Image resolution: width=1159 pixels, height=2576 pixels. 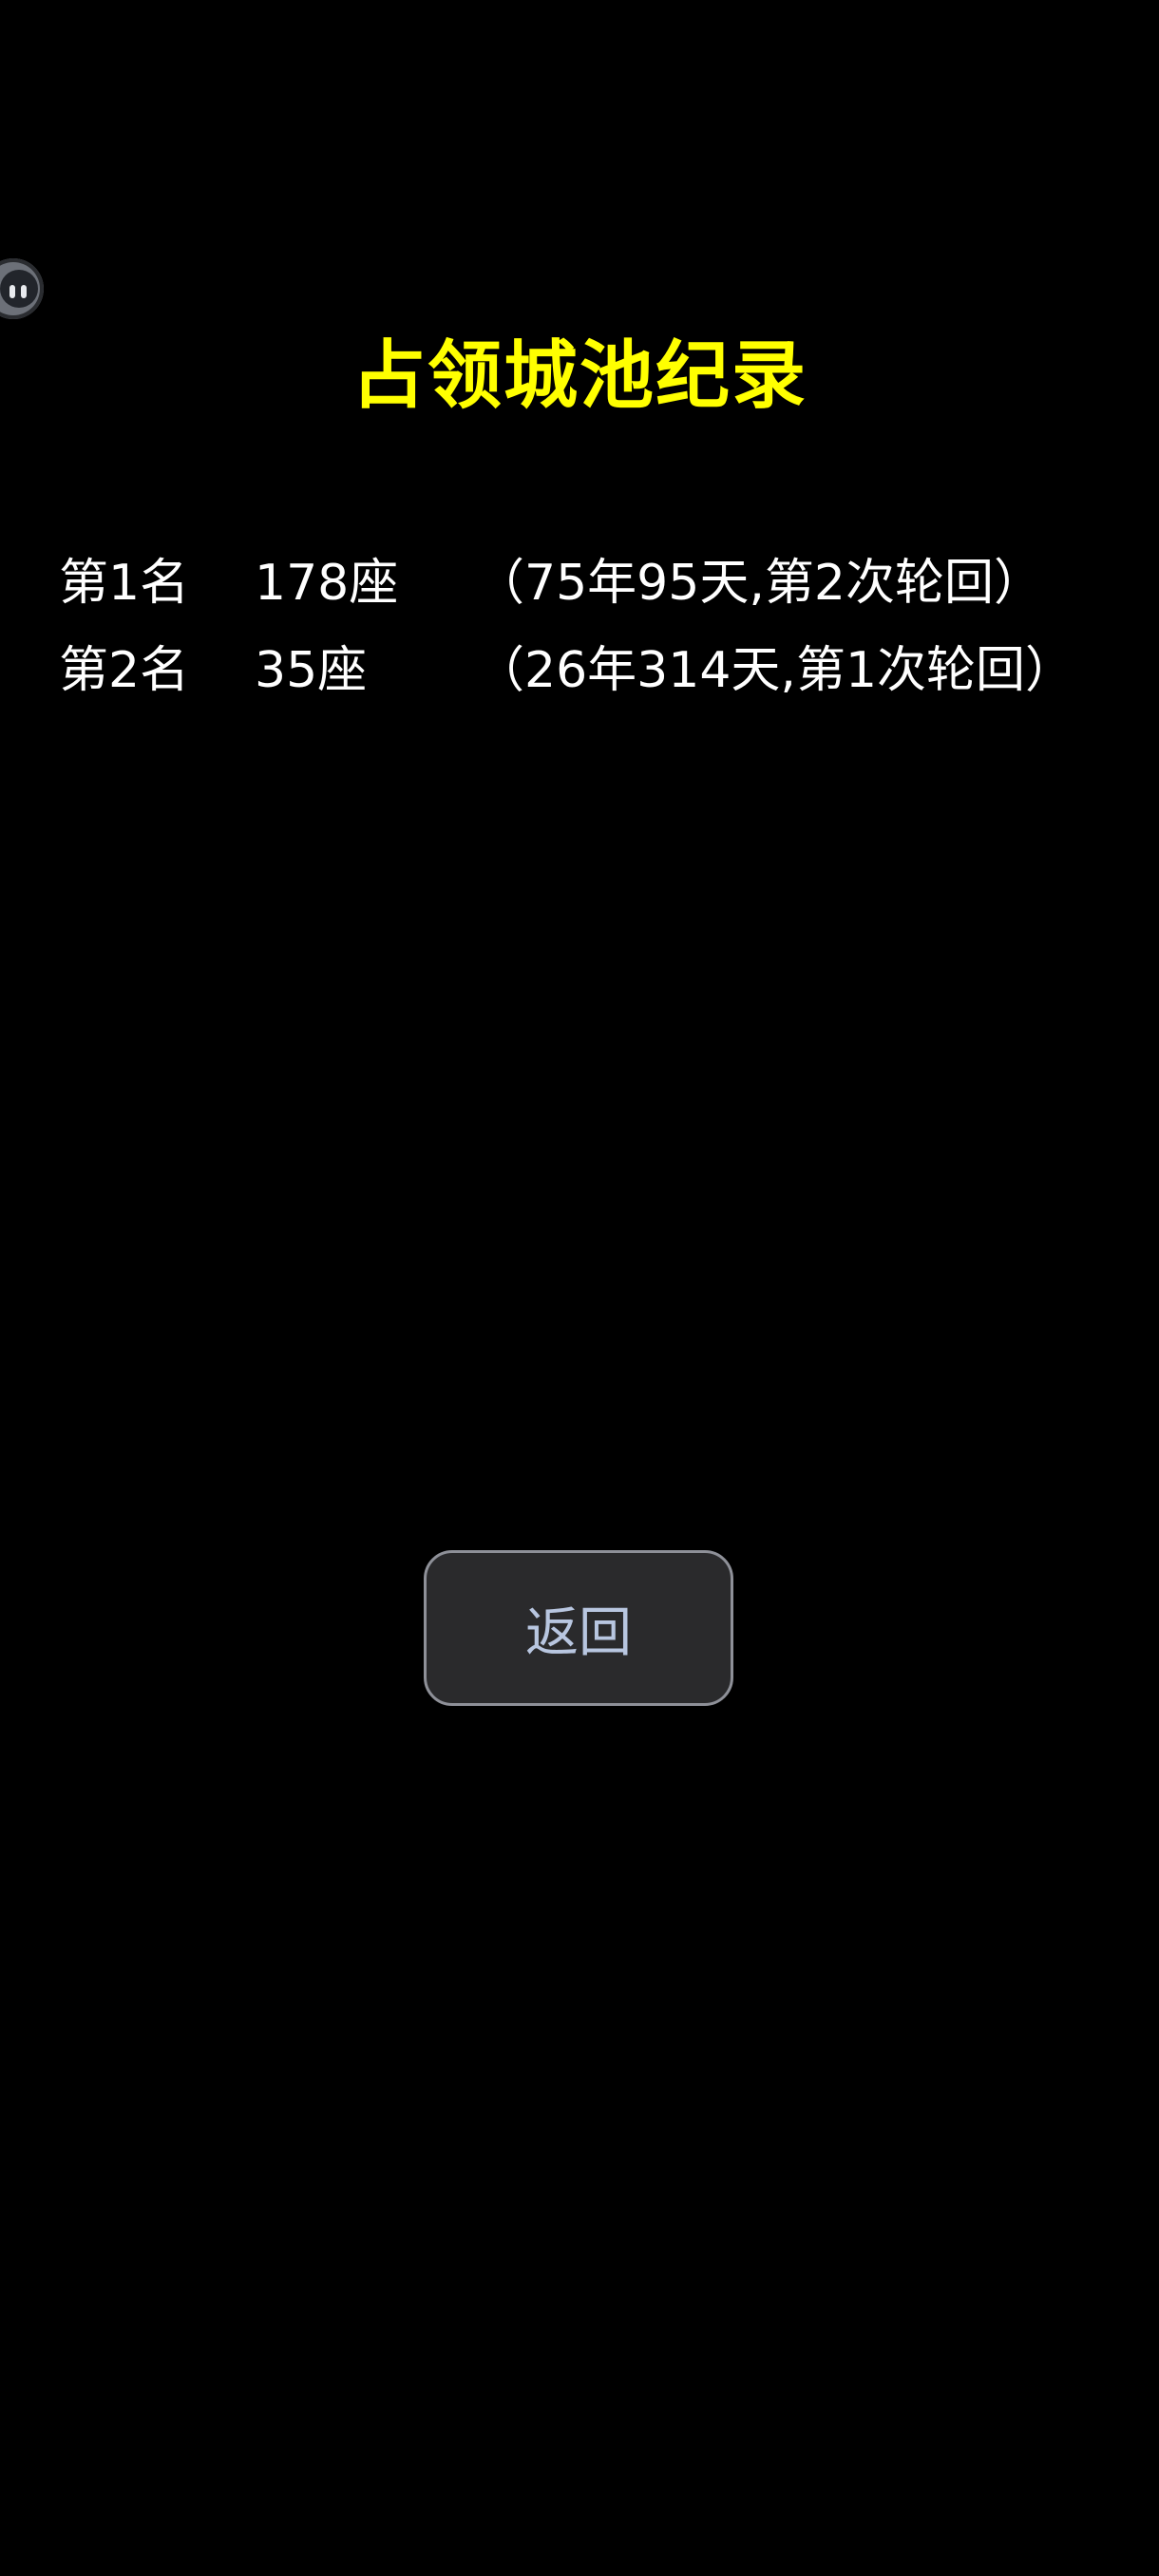 I want to click on record-row-1: 第1名 178座 （75年95天,第2次轮回）, so click(x=591, y=583).